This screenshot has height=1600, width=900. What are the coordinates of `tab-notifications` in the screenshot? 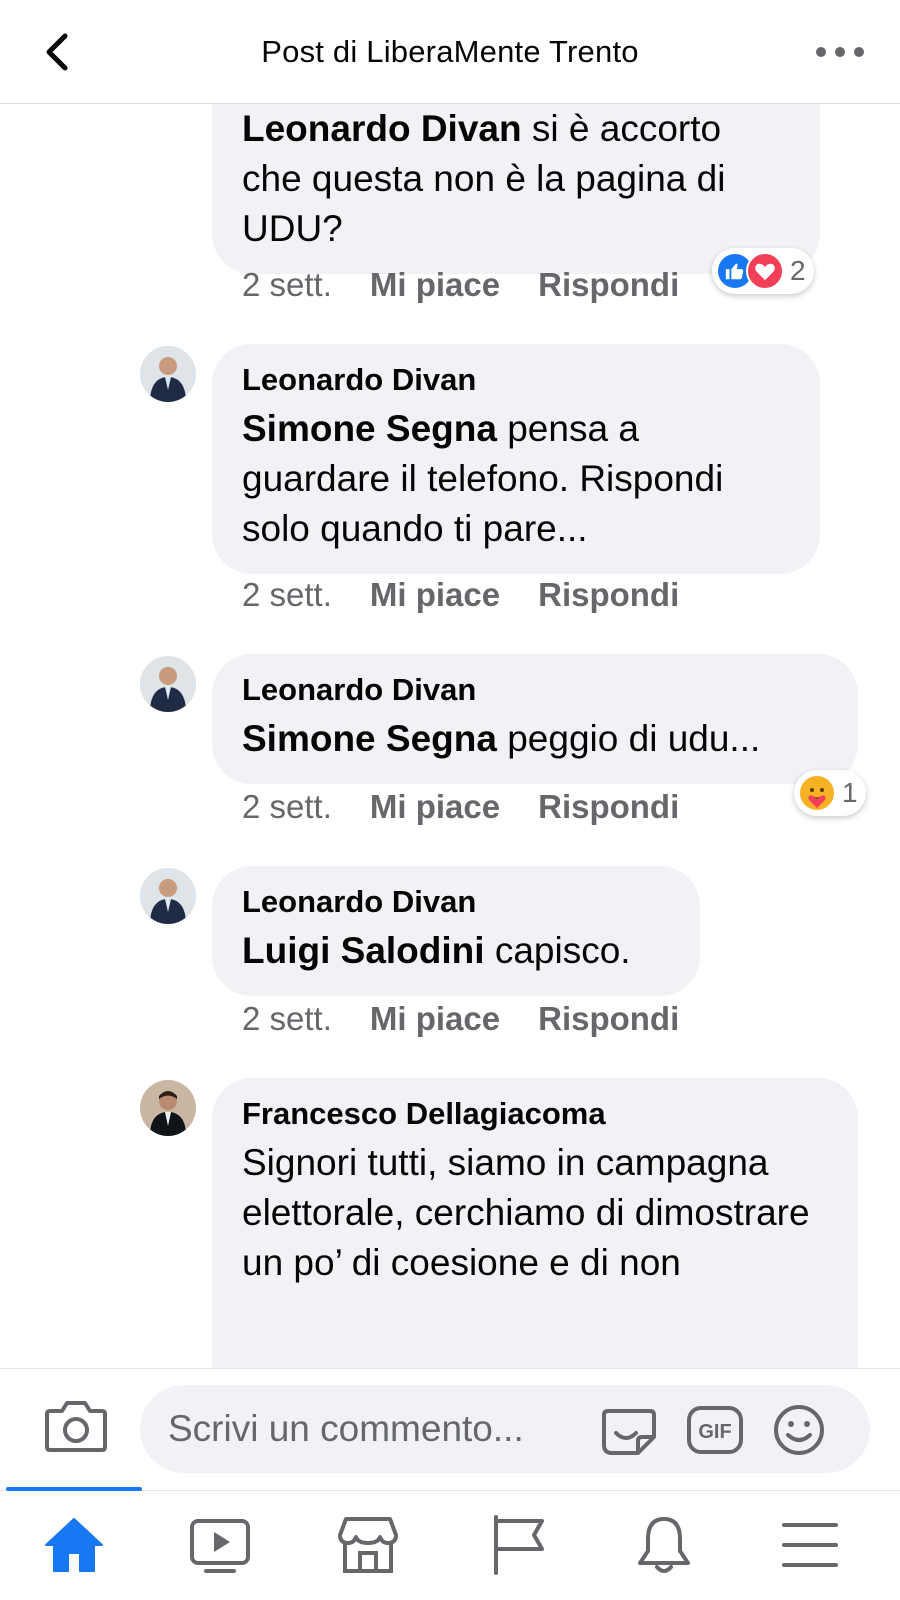 It's located at (664, 1545).